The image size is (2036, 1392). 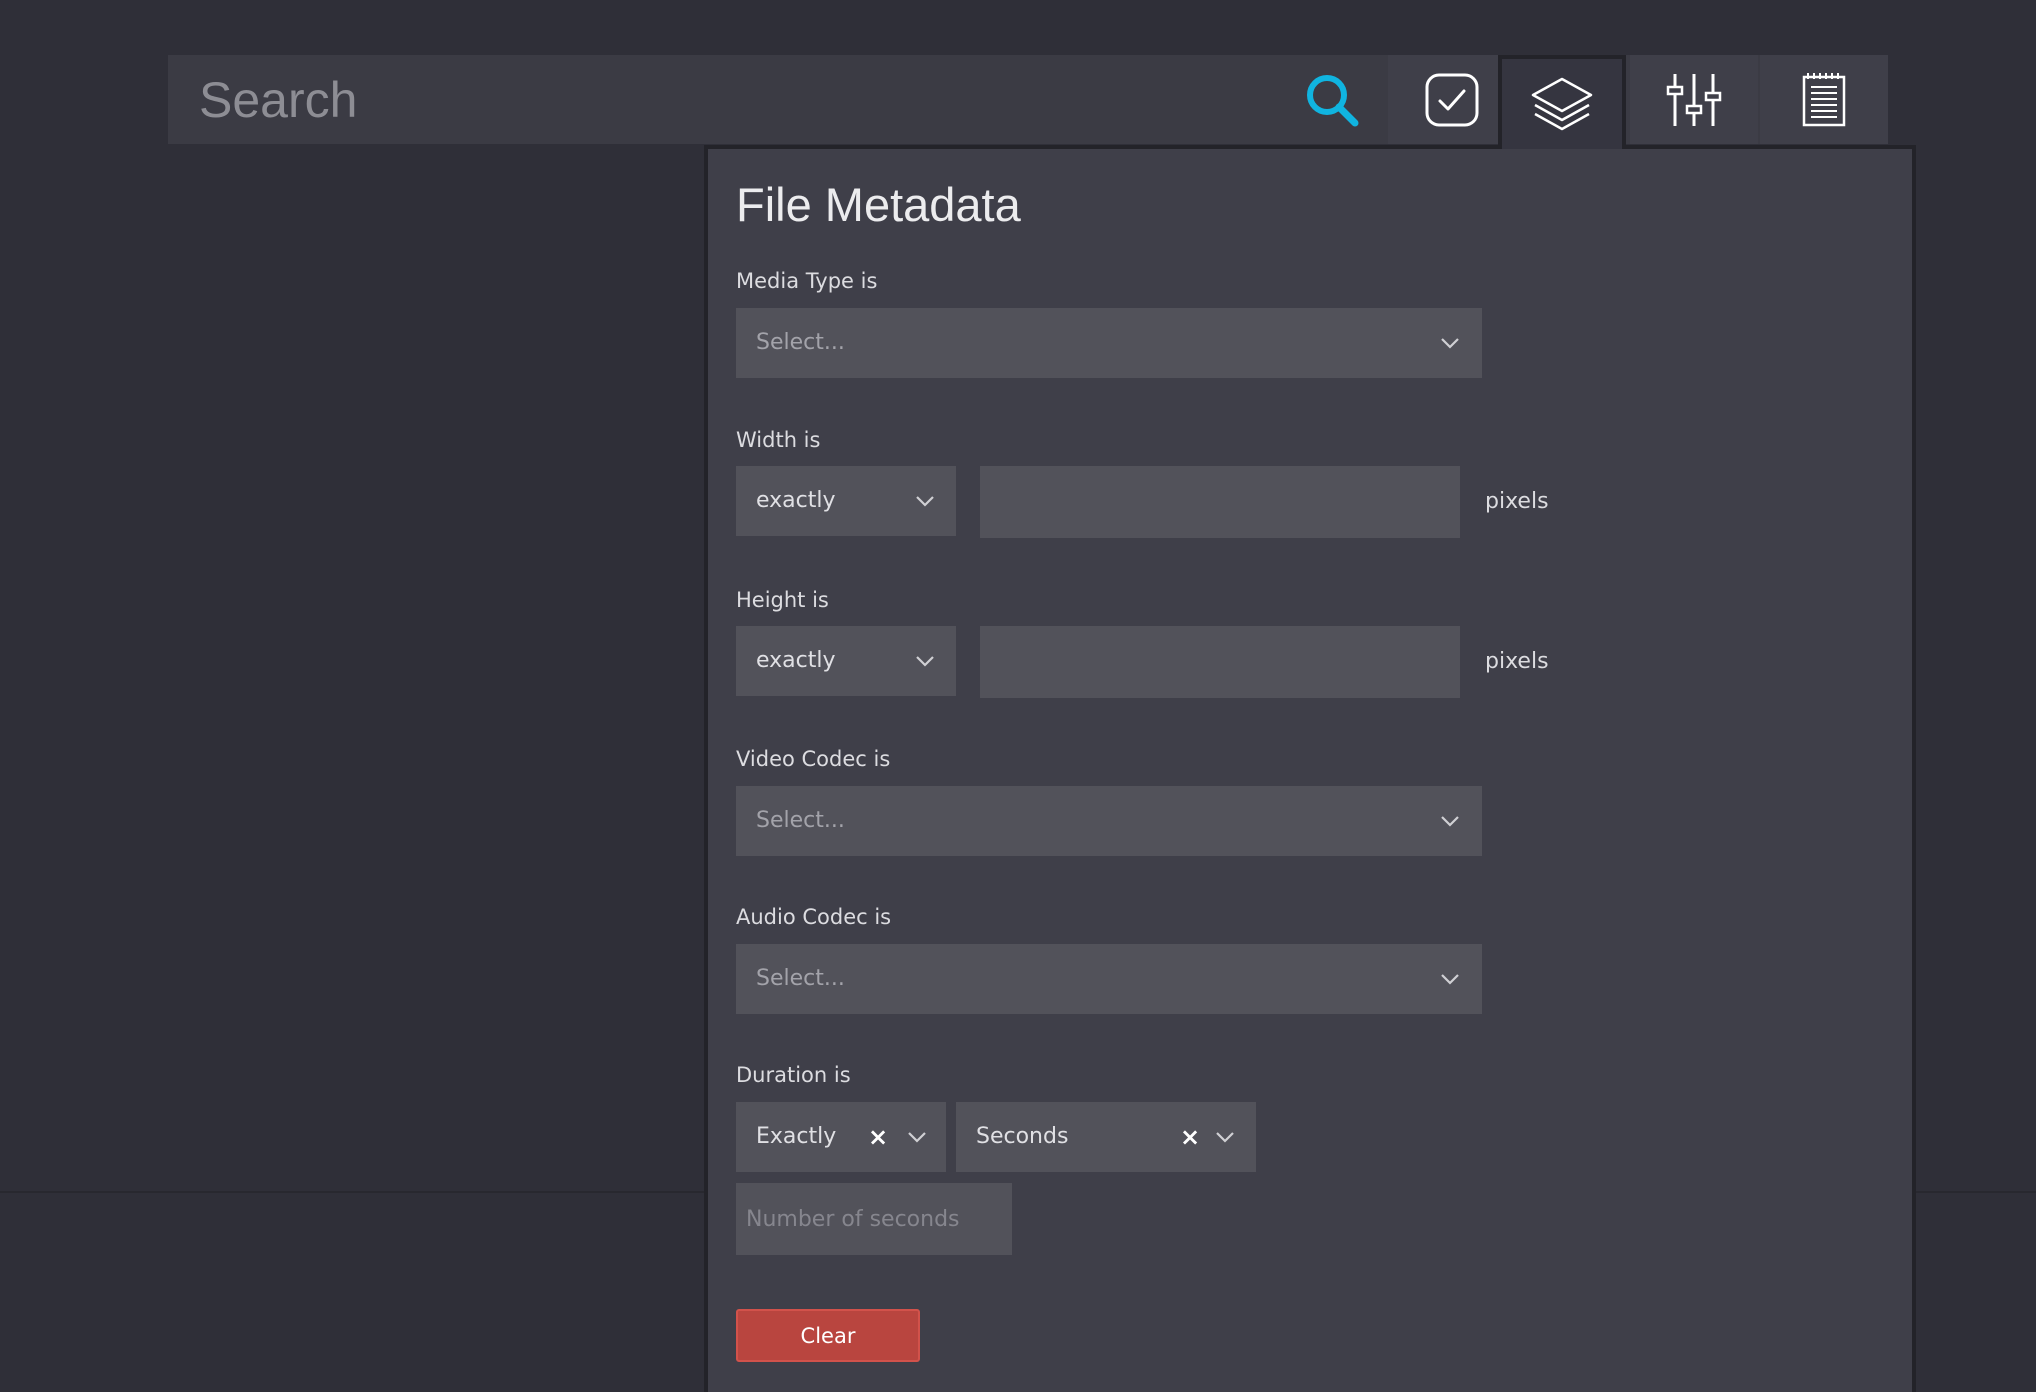 What do you see at coordinates (878, 1137) in the screenshot?
I see `clear-duration-operator-icon: ×` at bounding box center [878, 1137].